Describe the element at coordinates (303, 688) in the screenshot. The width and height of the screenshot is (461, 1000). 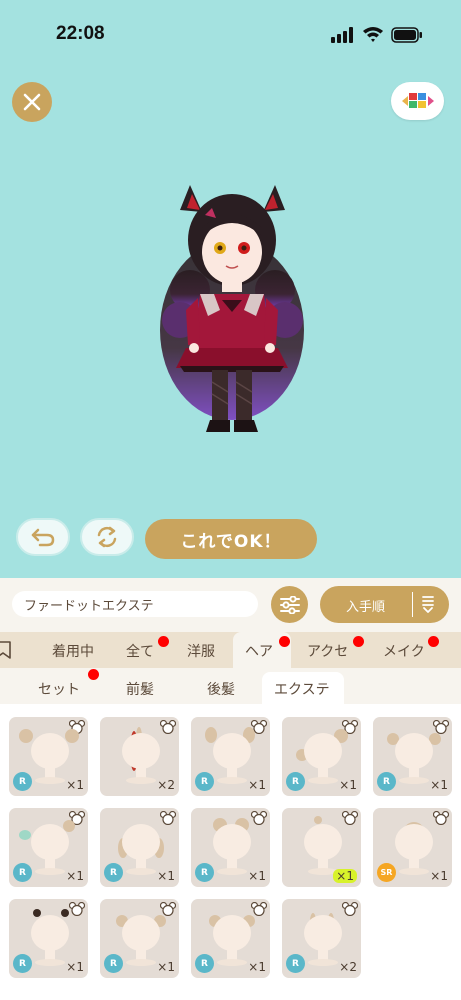
I see `subtab-extensions: エクステ` at that location.